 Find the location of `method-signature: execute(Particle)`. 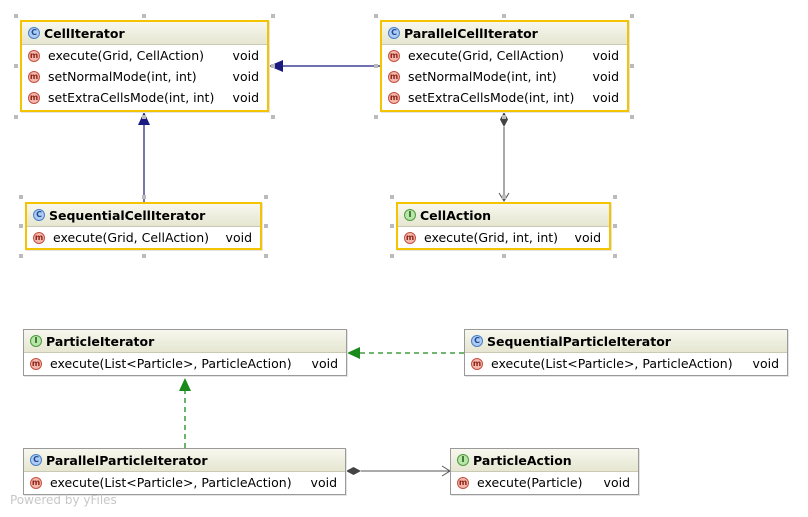

method-signature: execute(Particle) is located at coordinates (530, 482).